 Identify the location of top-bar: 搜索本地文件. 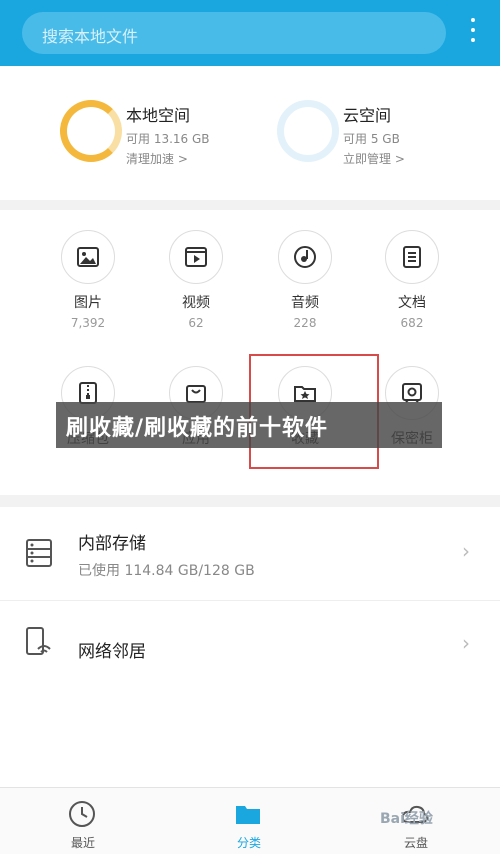
(250, 33).